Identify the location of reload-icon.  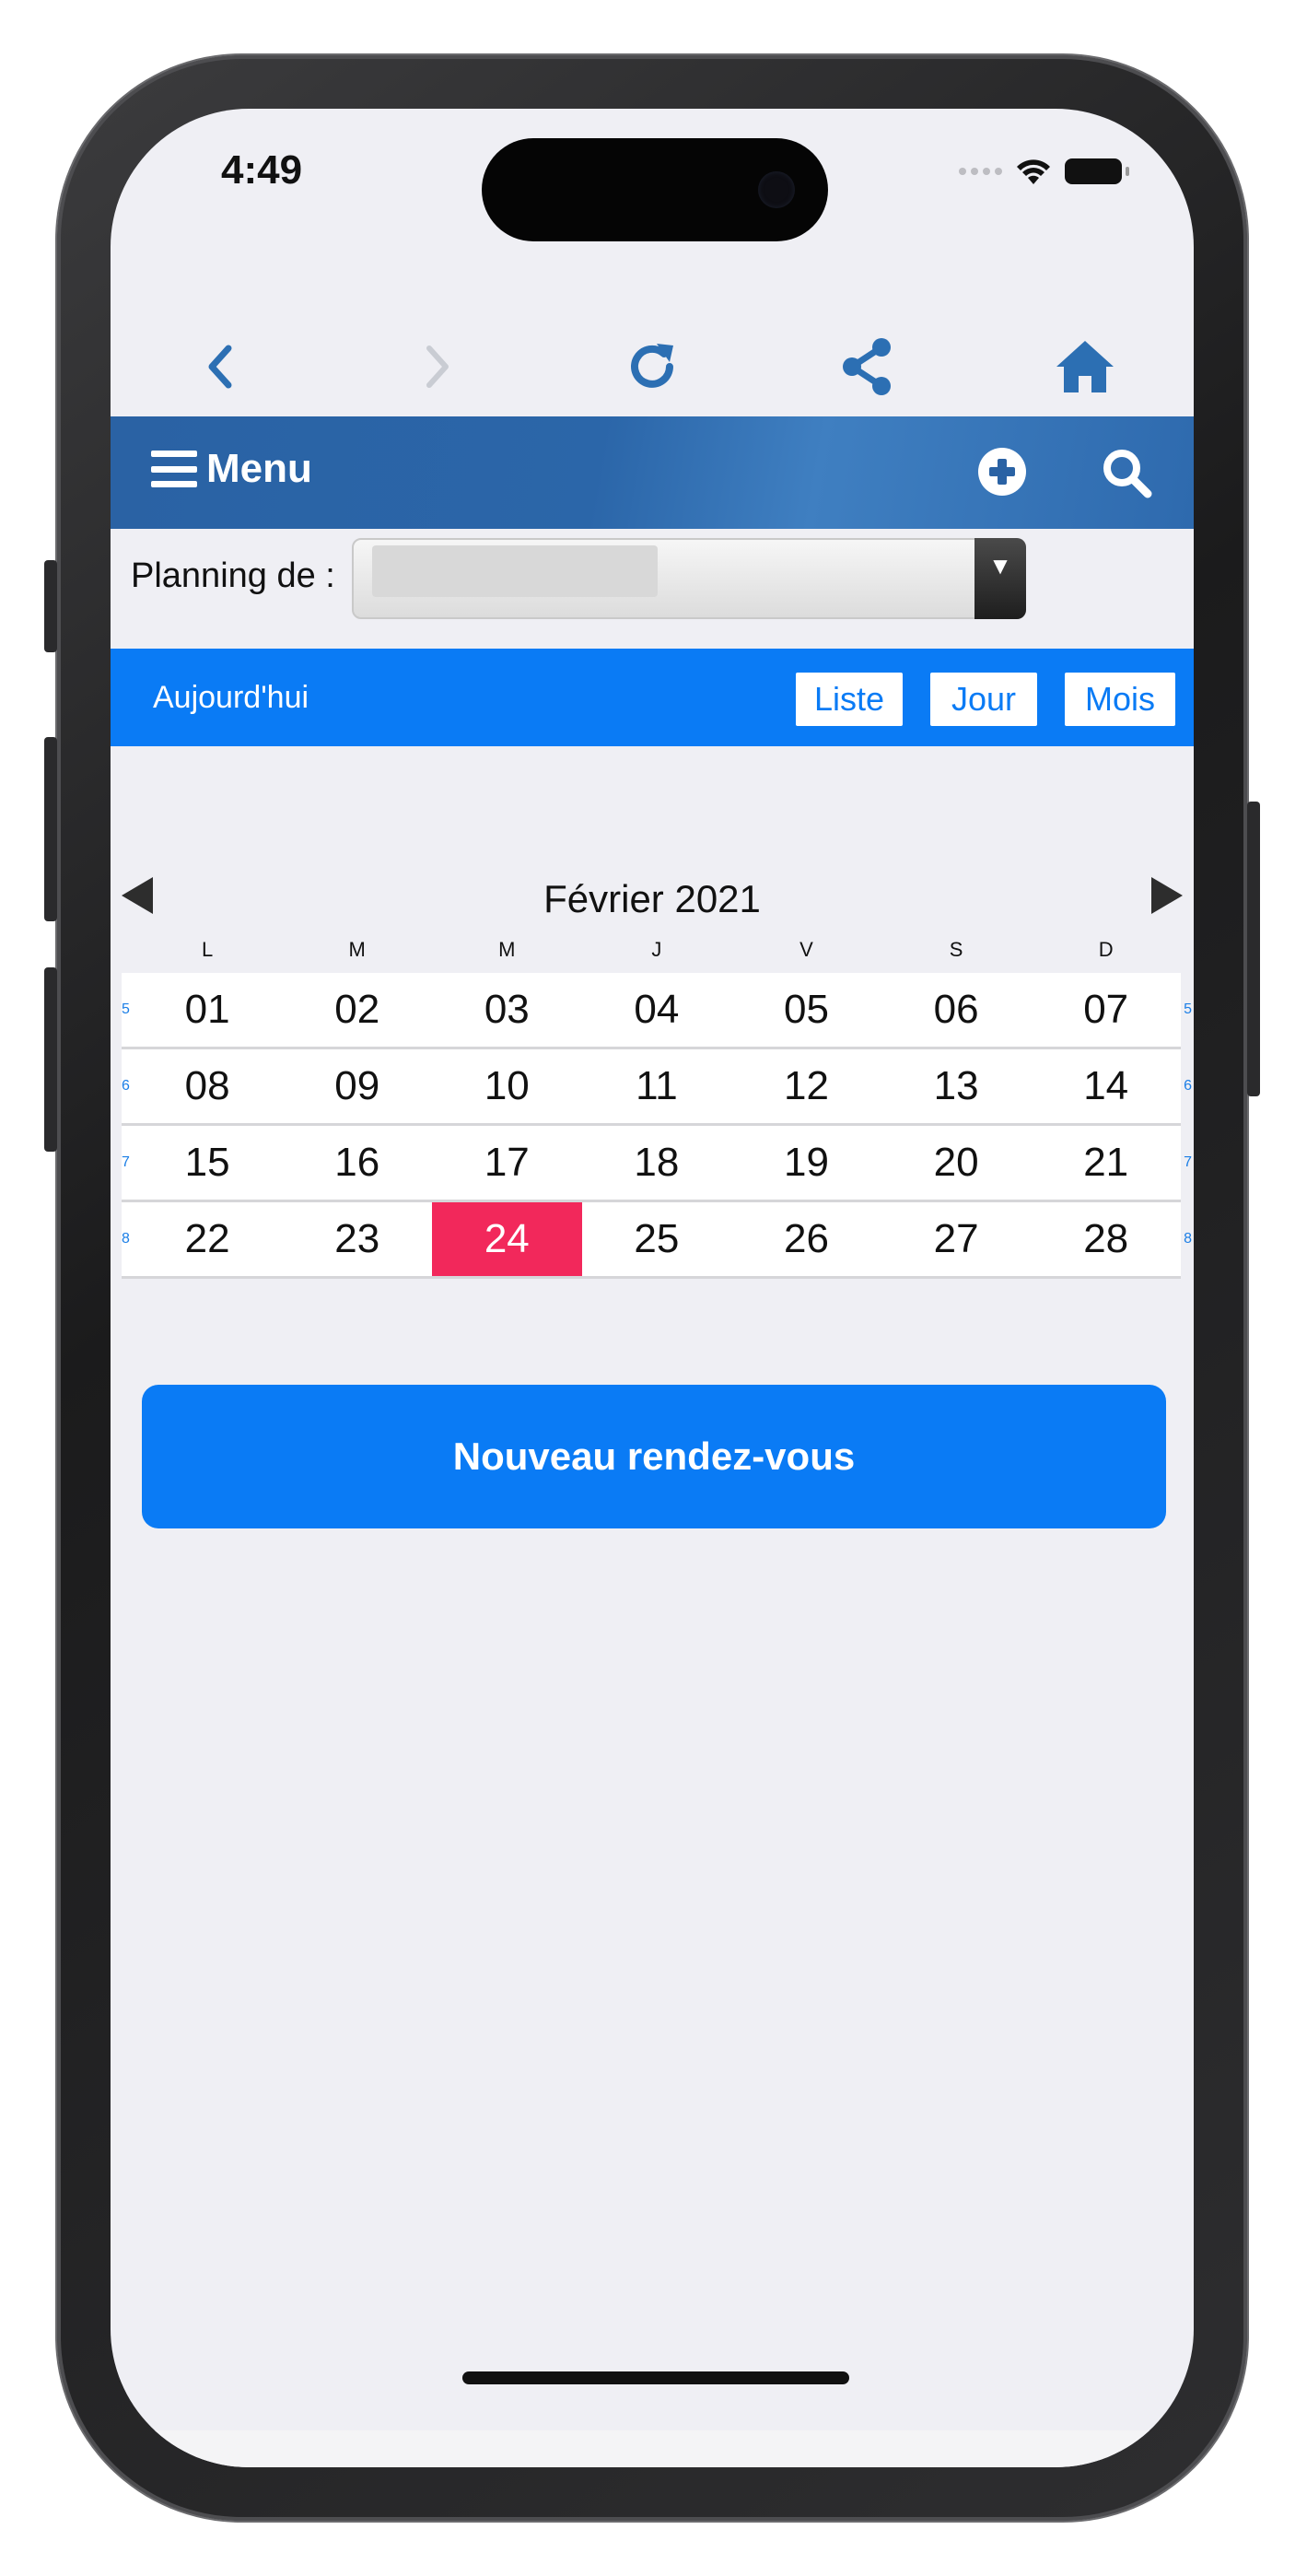
(652, 366).